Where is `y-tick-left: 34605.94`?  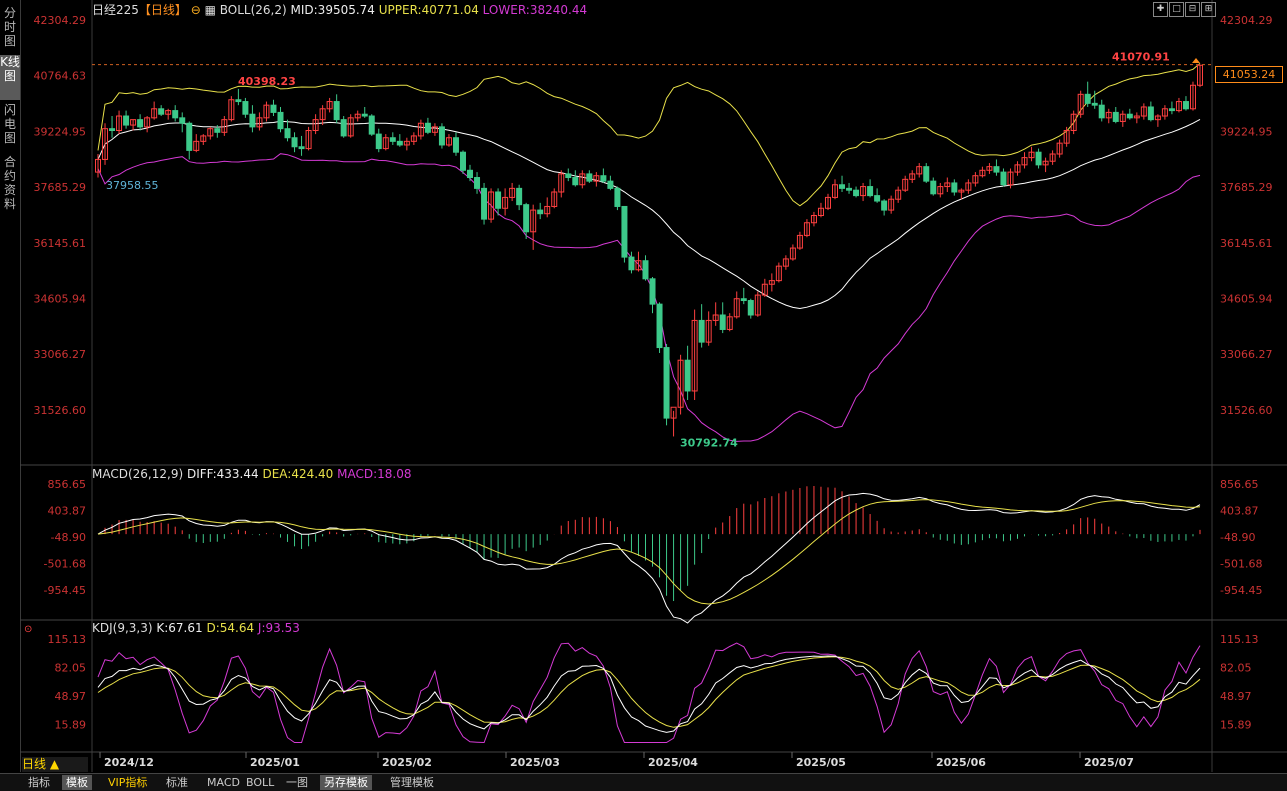 y-tick-left: 34605.94 is located at coordinates (60, 299).